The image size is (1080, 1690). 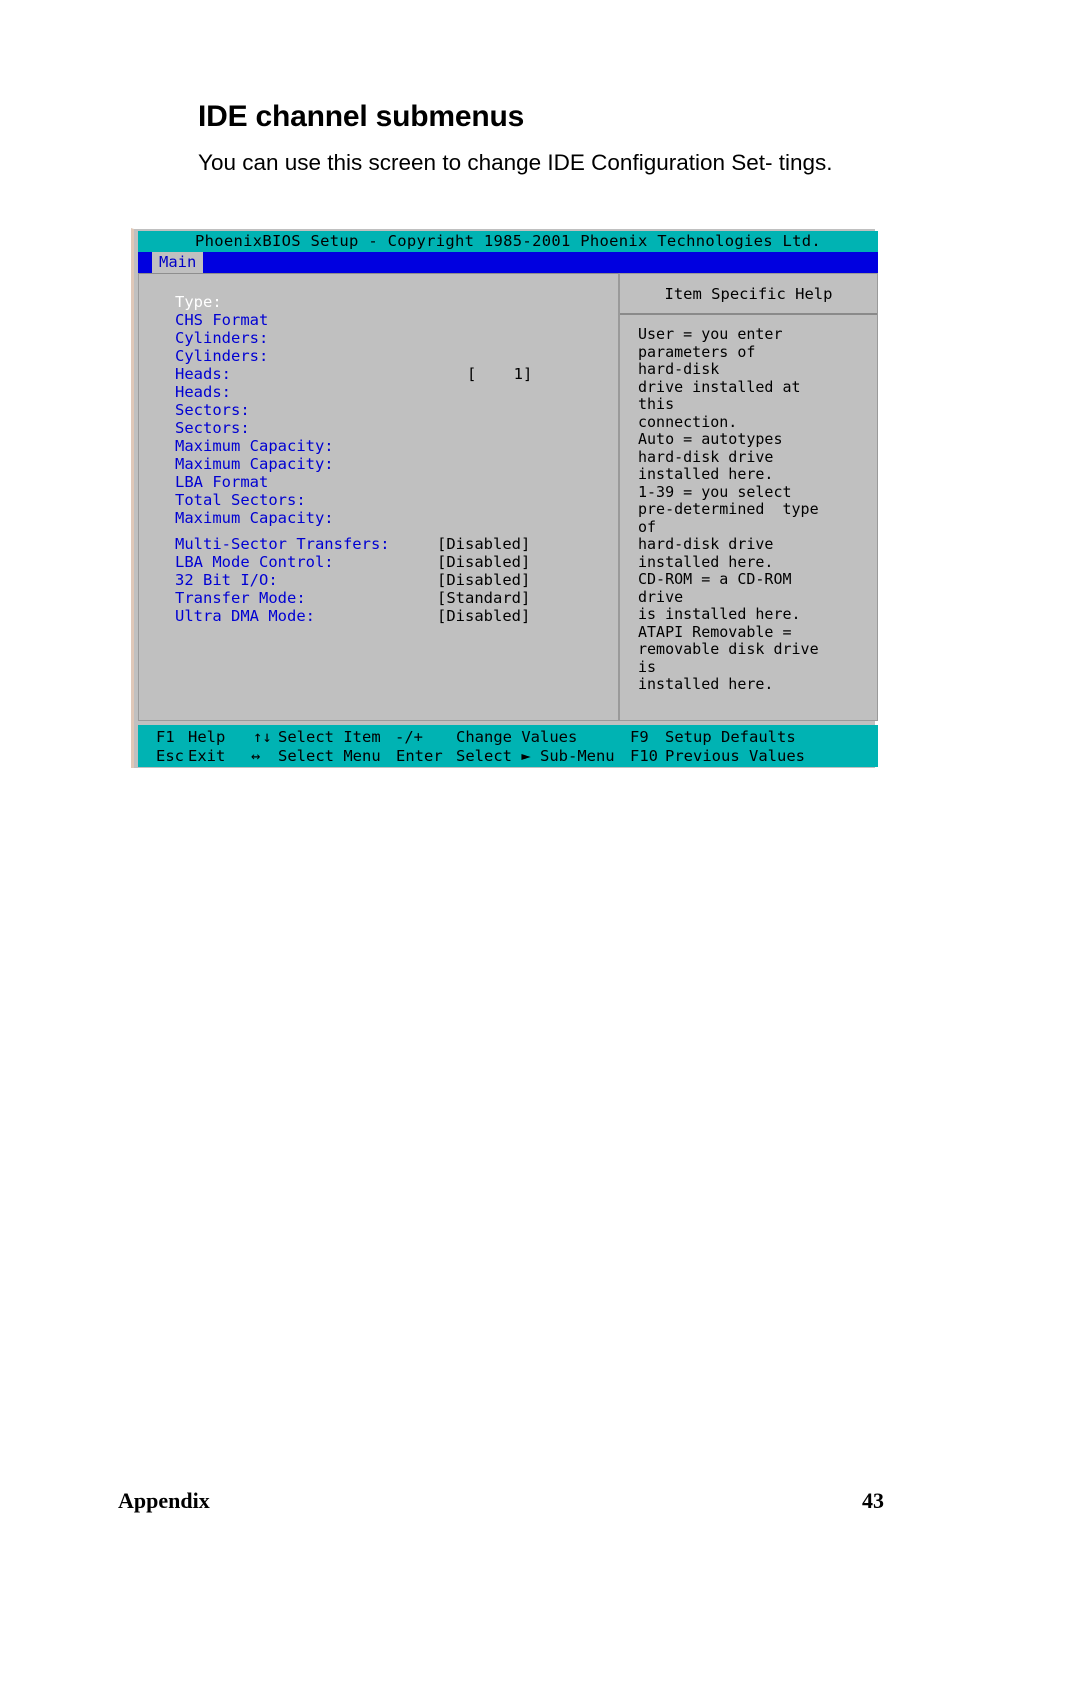 What do you see at coordinates (390, 374) in the screenshot?
I see `setting-row: Heads: [ 1]` at bounding box center [390, 374].